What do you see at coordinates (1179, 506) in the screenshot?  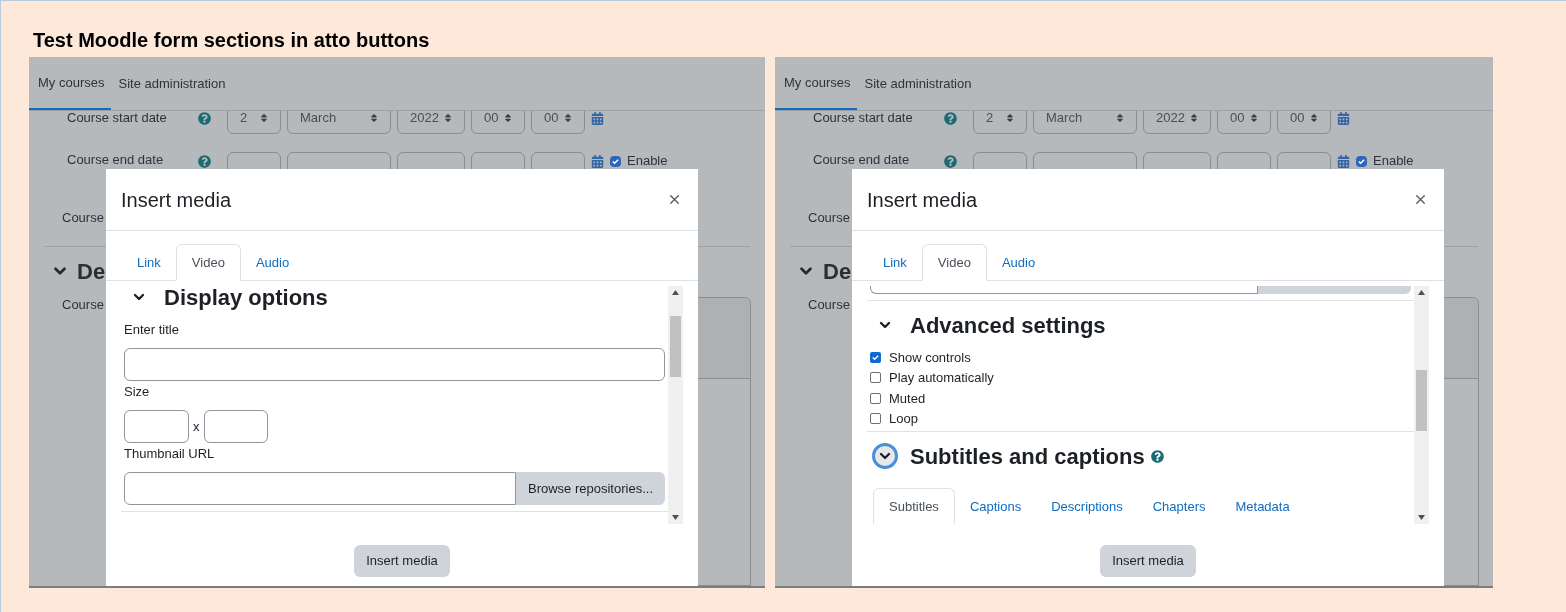 I see `subtitle-tab: Chapters` at bounding box center [1179, 506].